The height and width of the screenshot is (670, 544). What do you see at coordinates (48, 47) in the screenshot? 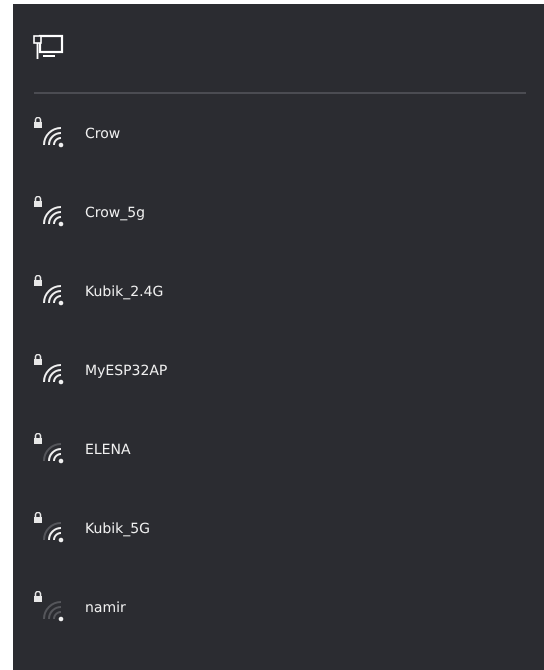
I see `network-monitor-icon` at bounding box center [48, 47].